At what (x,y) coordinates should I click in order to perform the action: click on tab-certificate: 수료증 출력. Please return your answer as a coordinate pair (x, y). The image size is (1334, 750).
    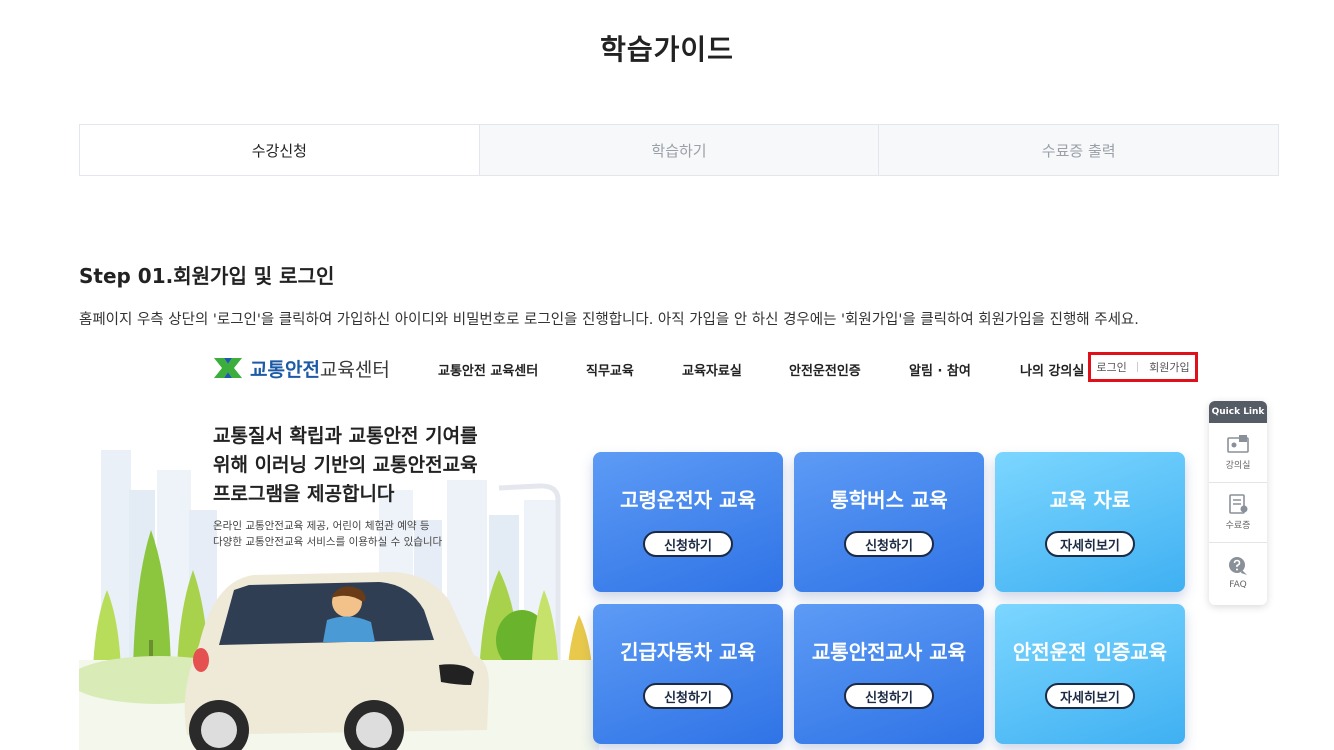
    Looking at the image, I should click on (1078, 150).